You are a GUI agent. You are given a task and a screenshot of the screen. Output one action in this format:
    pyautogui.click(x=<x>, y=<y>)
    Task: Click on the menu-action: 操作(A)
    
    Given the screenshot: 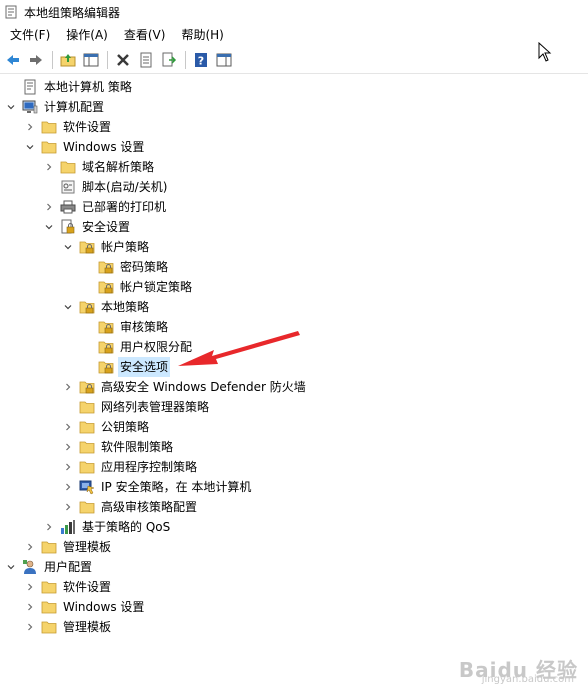 What is the action you would take?
    pyautogui.click(x=87, y=35)
    